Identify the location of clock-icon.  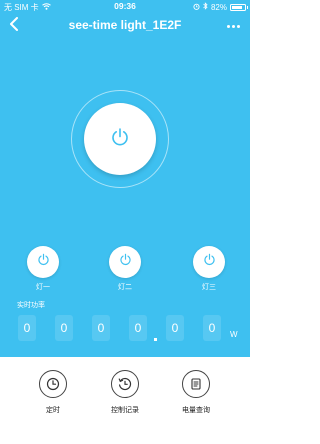
(53, 384).